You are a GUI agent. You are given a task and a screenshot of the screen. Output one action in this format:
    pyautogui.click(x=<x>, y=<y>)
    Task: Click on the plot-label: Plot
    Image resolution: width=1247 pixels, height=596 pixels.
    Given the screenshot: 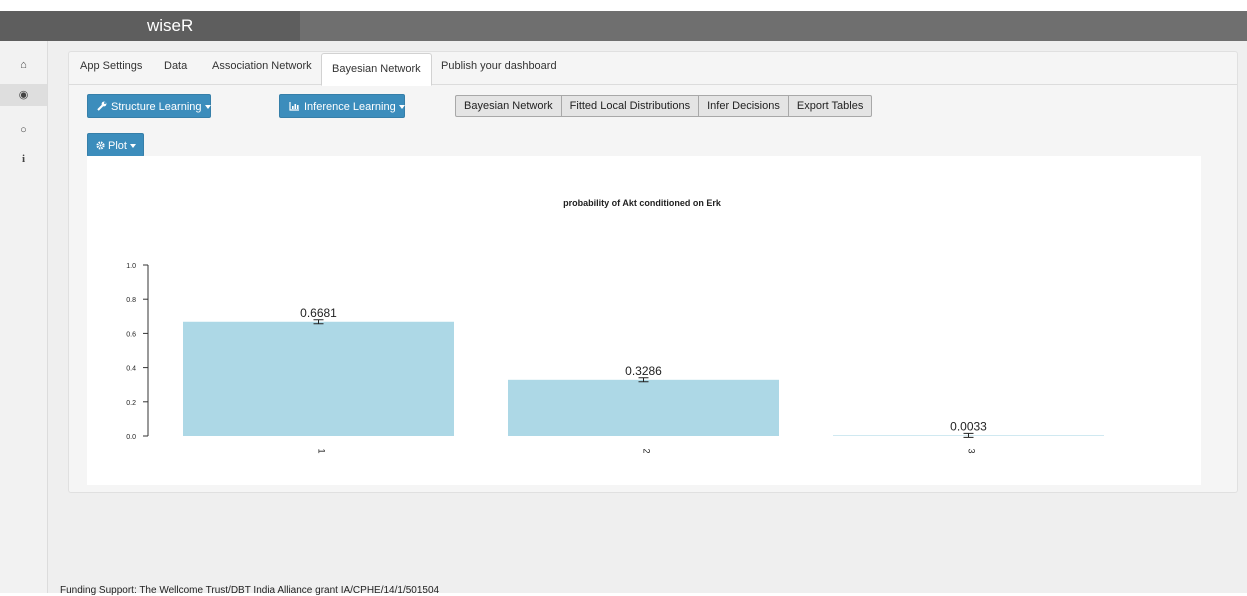 What is the action you would take?
    pyautogui.click(x=117, y=146)
    